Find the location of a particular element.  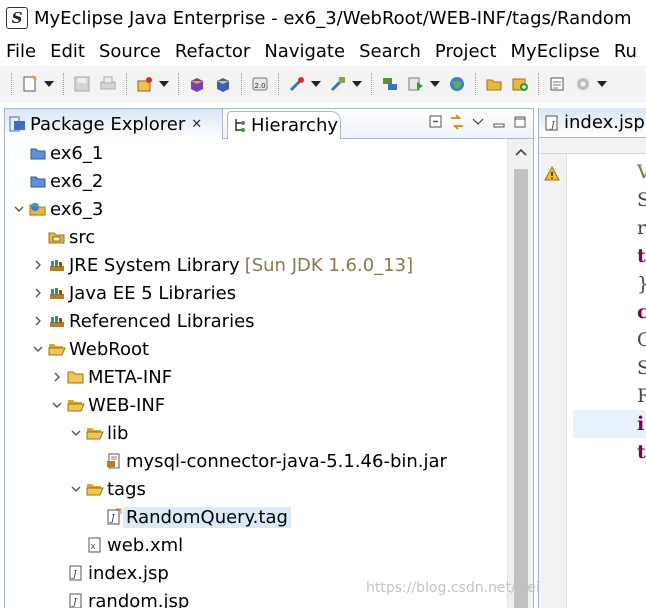

jdk-icon: 2.0 is located at coordinates (260, 84).